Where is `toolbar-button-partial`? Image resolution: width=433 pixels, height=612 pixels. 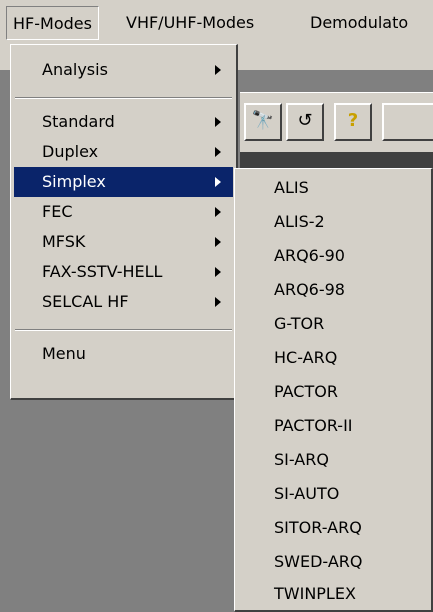 toolbar-button-partial is located at coordinates (407, 122).